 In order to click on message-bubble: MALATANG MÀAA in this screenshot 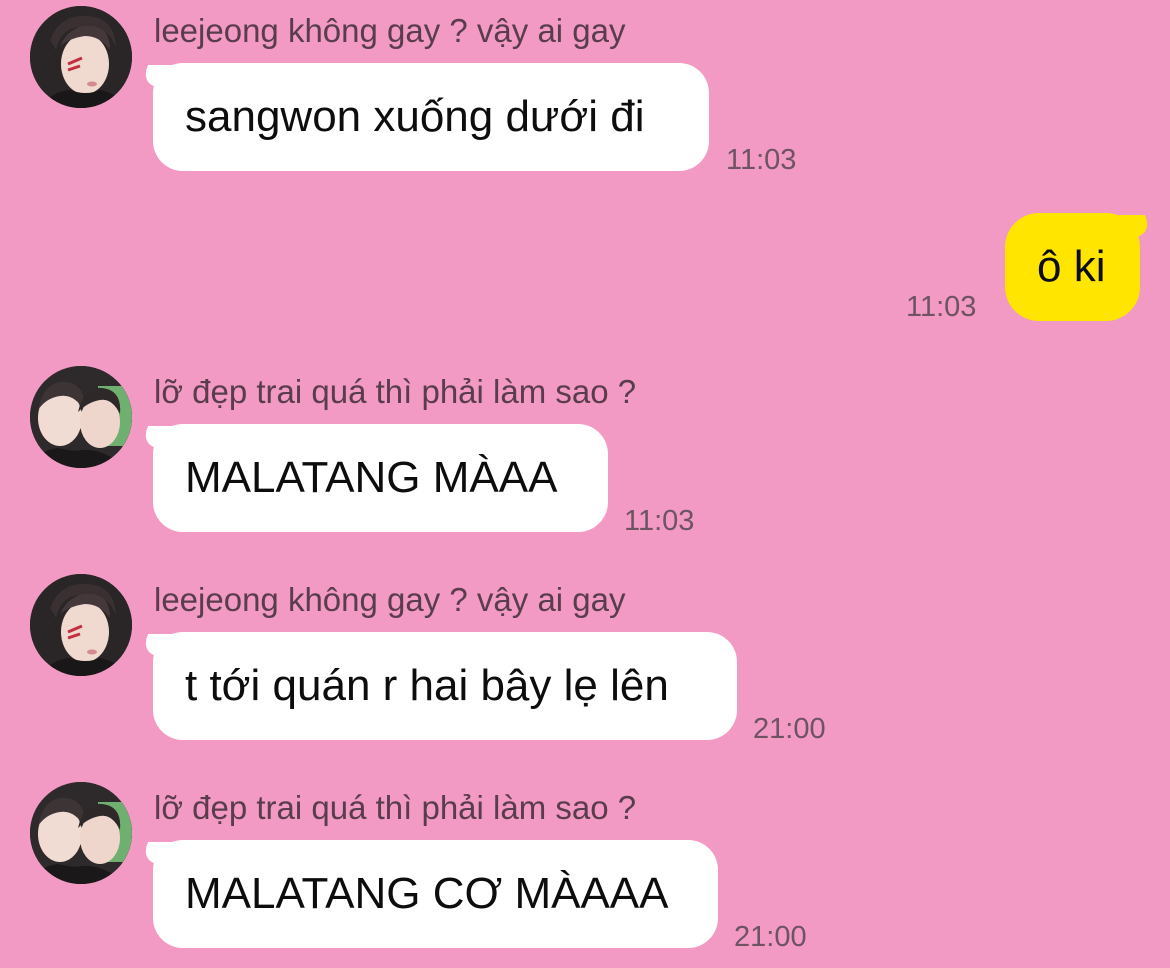, I will do `click(380, 478)`.